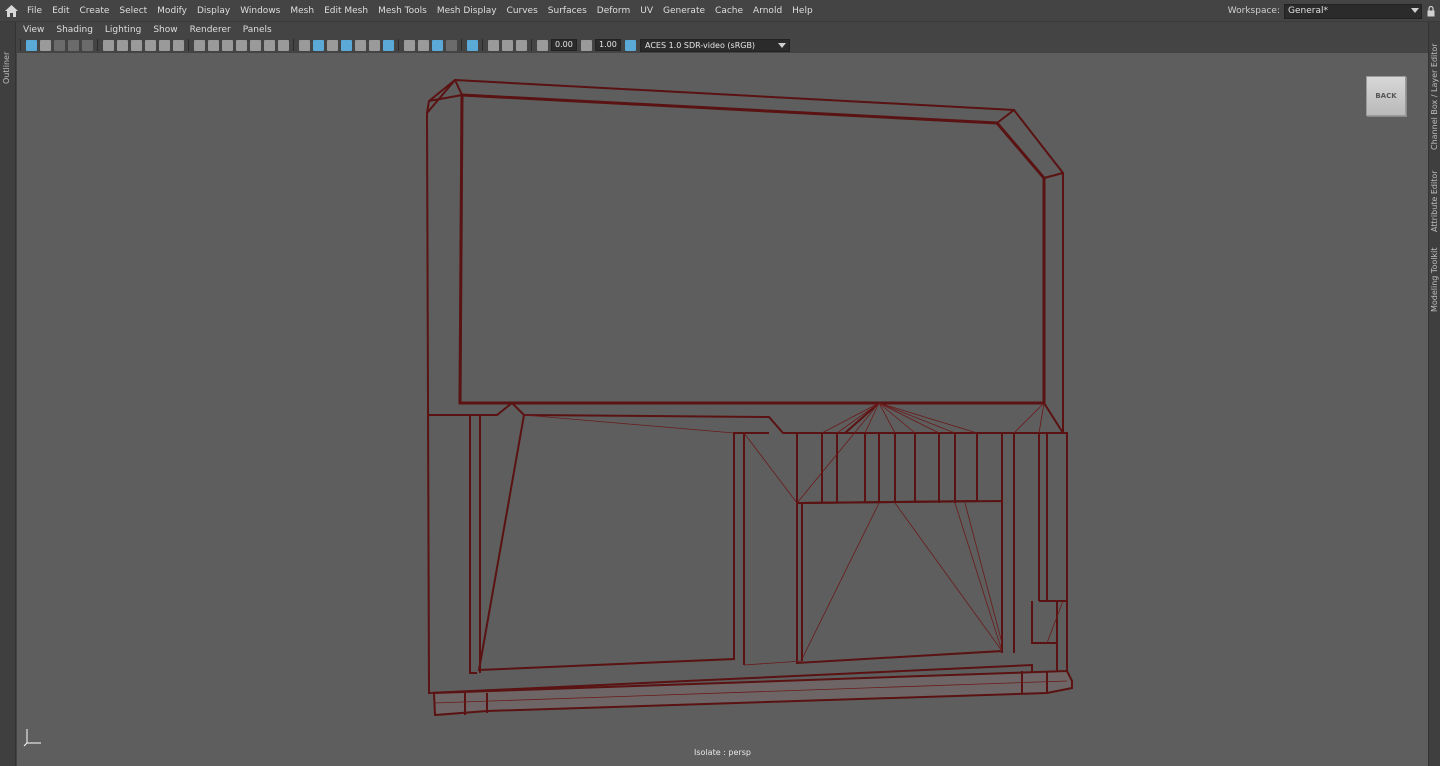 The height and width of the screenshot is (766, 1440). What do you see at coordinates (1434, 280) in the screenshot?
I see `tab-modeling-toolkit: Modeling Toolkit` at bounding box center [1434, 280].